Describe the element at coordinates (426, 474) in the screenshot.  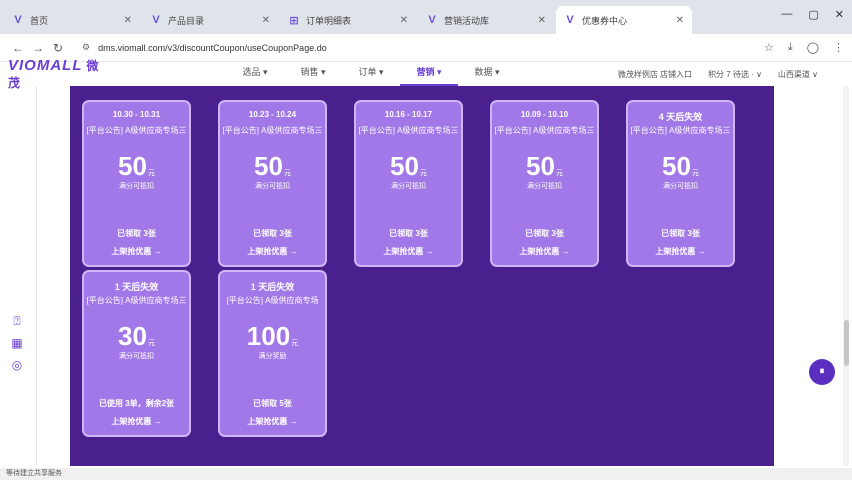
I see `browser-status-bar: 等待建立共享服务` at that location.